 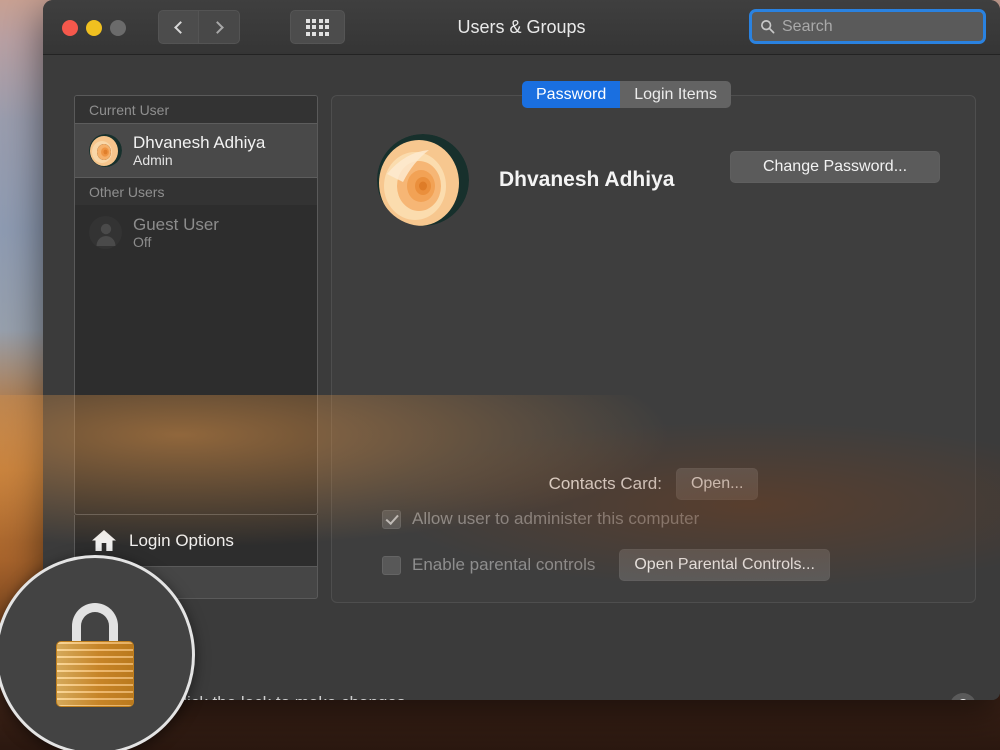 I want to click on contacts-card-label: Contacts Card:, so click(x=605, y=483).